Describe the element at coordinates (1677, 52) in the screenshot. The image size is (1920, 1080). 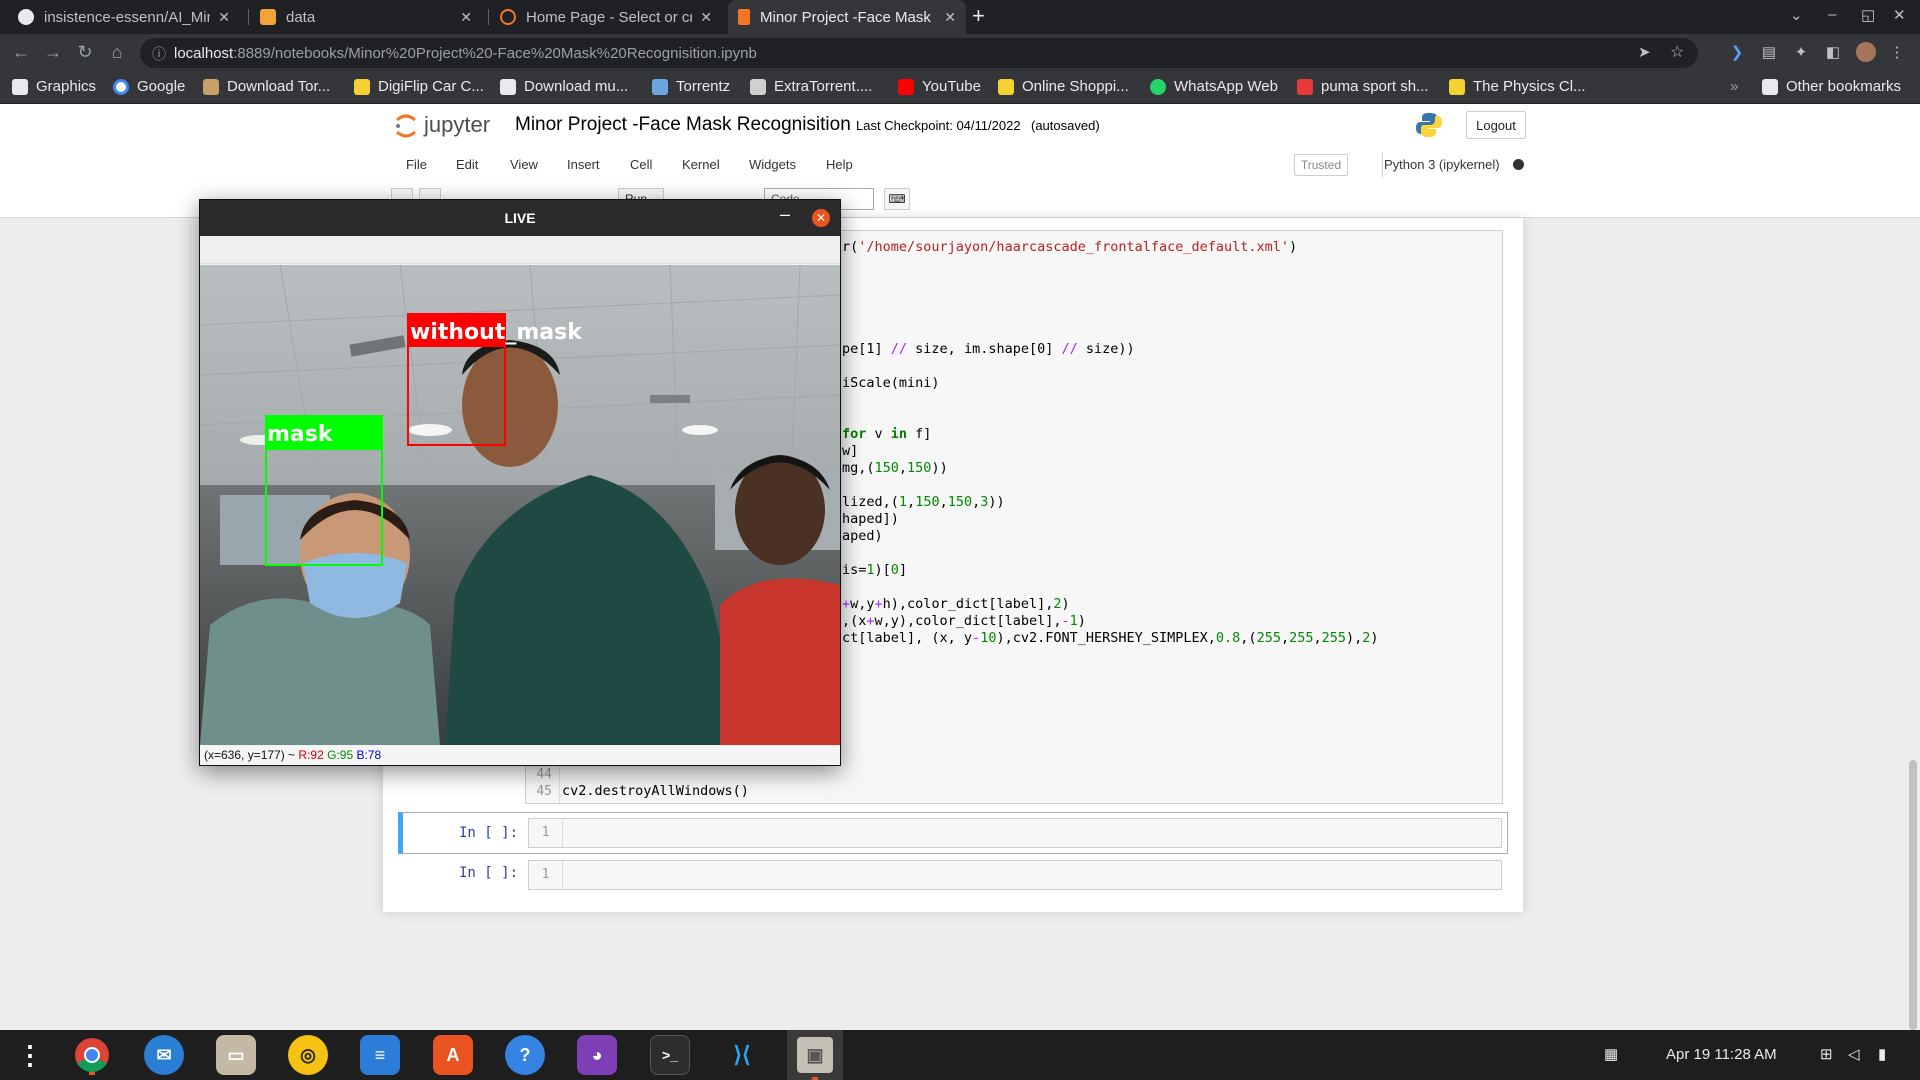
I see `bookmark-star-icon: ☆` at that location.